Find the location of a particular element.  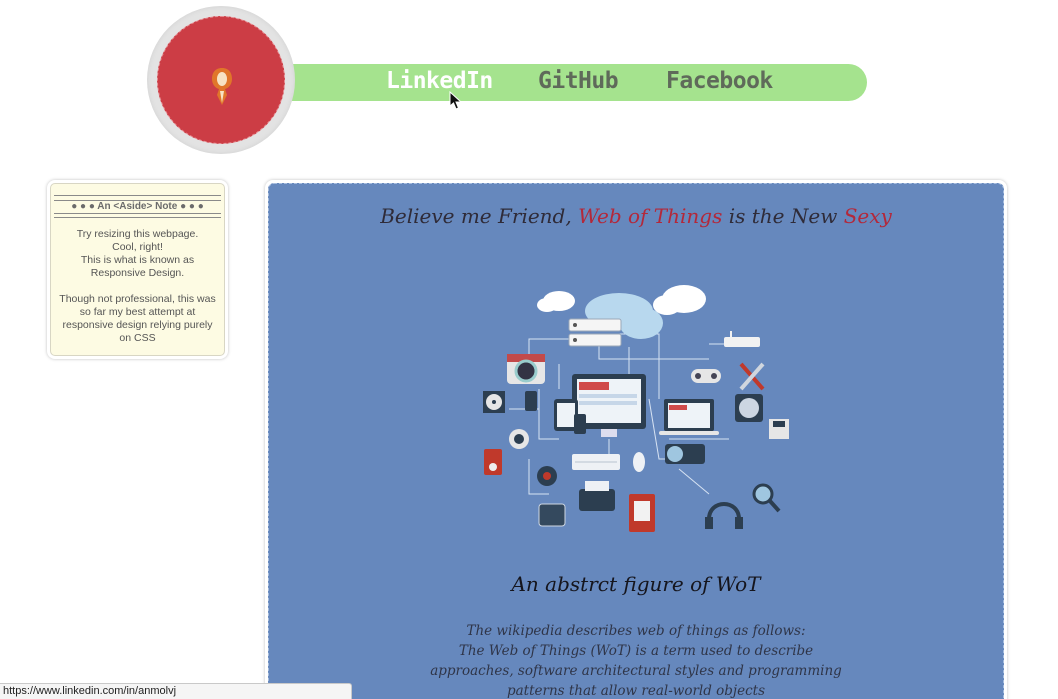

headline-part-2: is the New is located at coordinates (783, 216).